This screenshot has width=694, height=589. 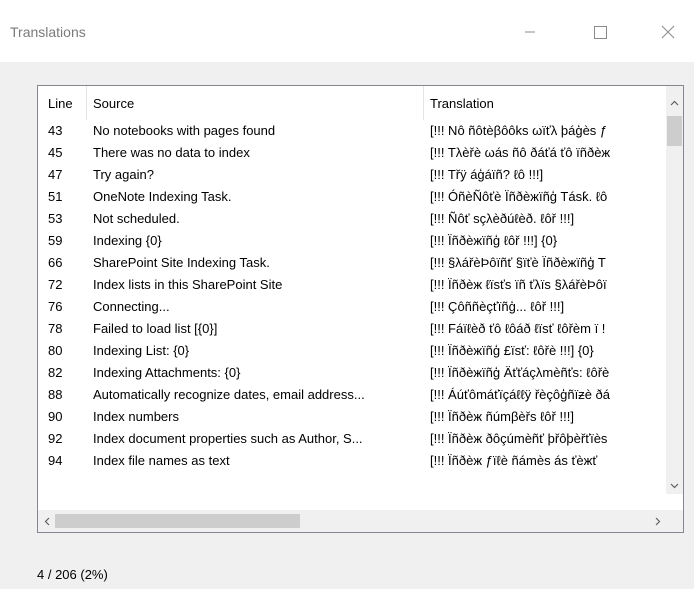 I want to click on row-line-number: 76, so click(x=55, y=306).